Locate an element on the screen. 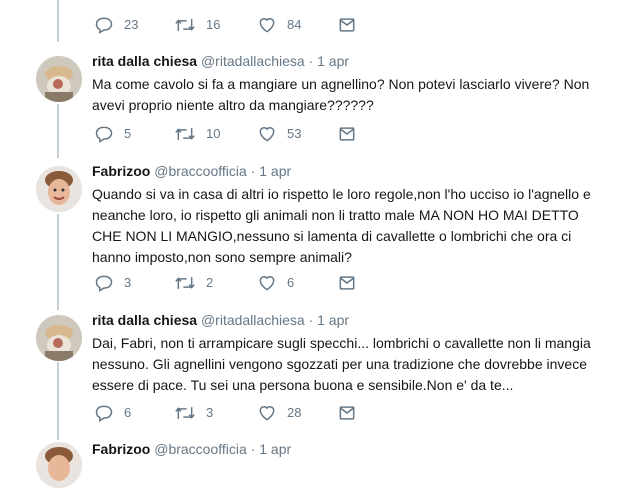  tweet-actions: 6 3 28 is located at coordinates (274, 413).